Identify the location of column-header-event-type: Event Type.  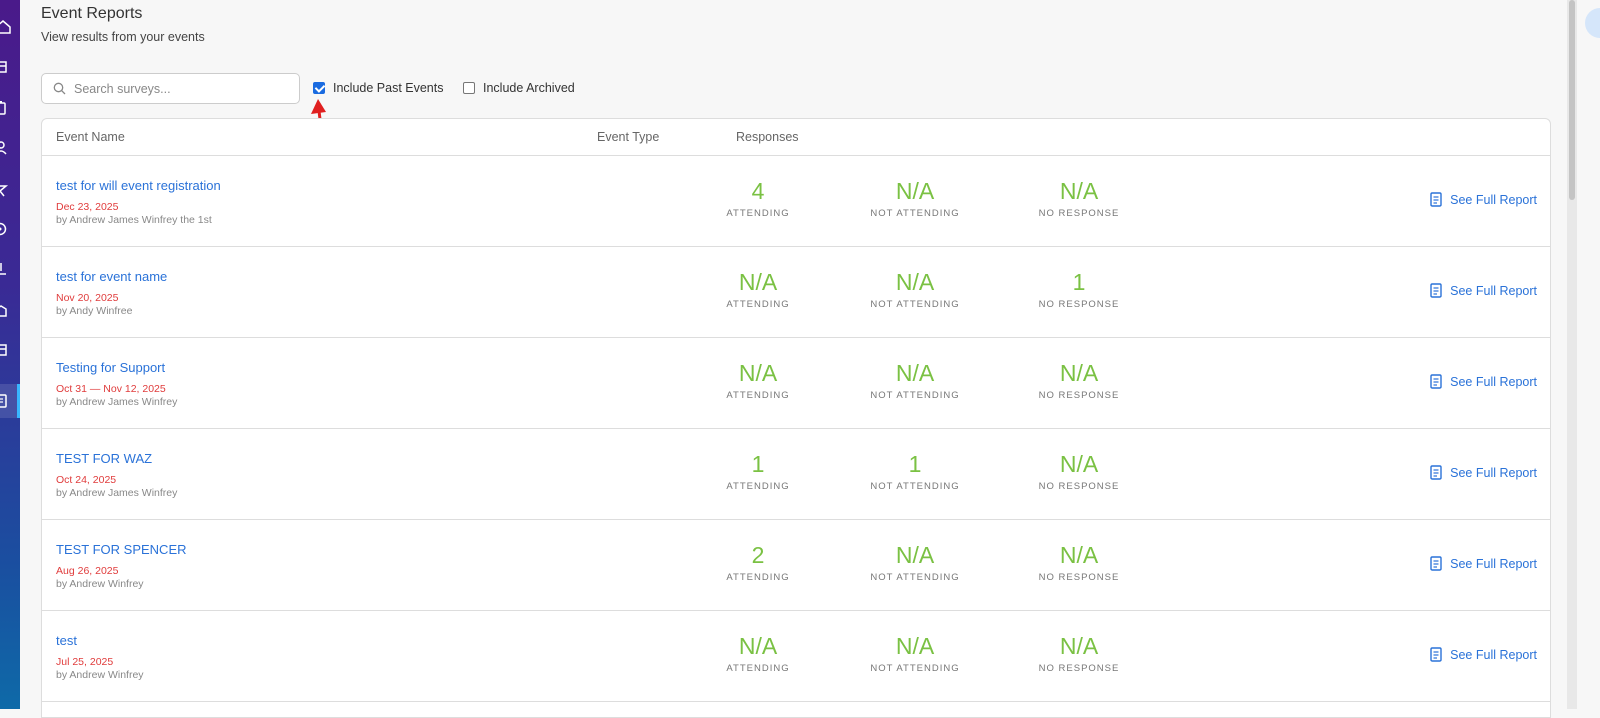
(628, 137).